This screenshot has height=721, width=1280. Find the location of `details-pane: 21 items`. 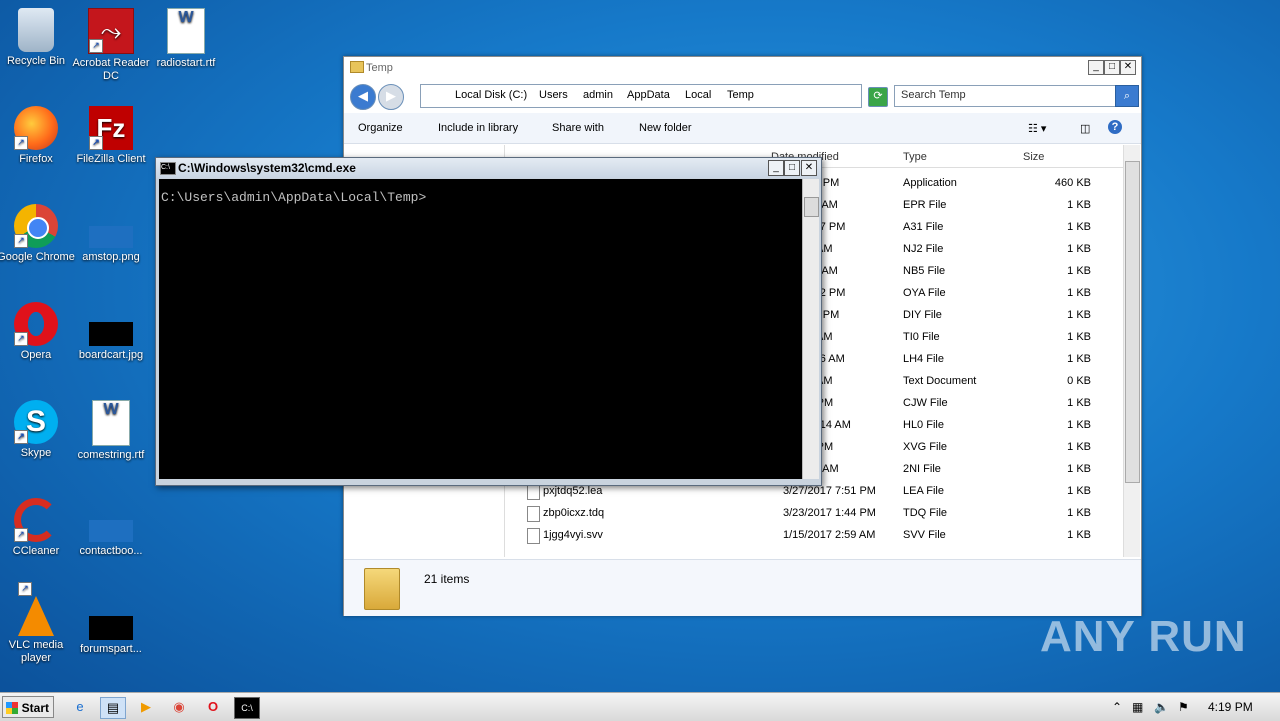

details-pane: 21 items is located at coordinates (742, 587).